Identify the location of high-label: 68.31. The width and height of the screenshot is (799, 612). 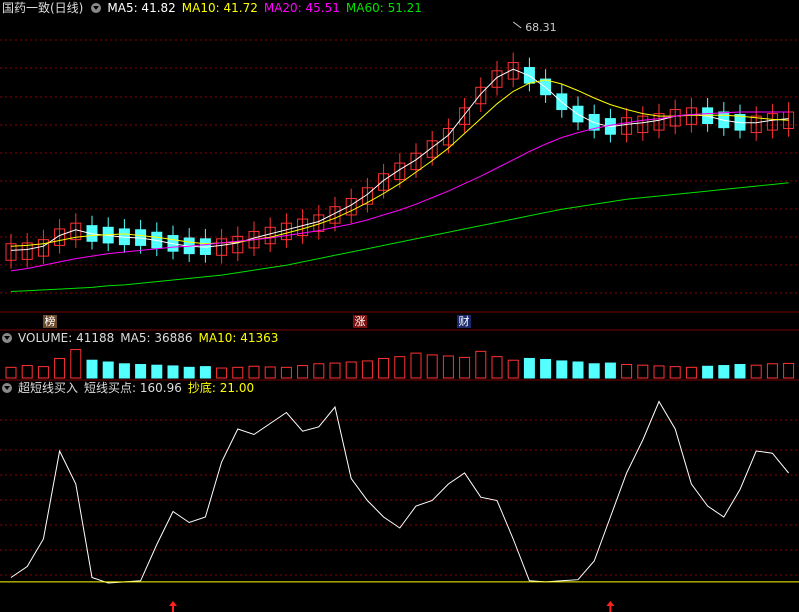
(541, 27).